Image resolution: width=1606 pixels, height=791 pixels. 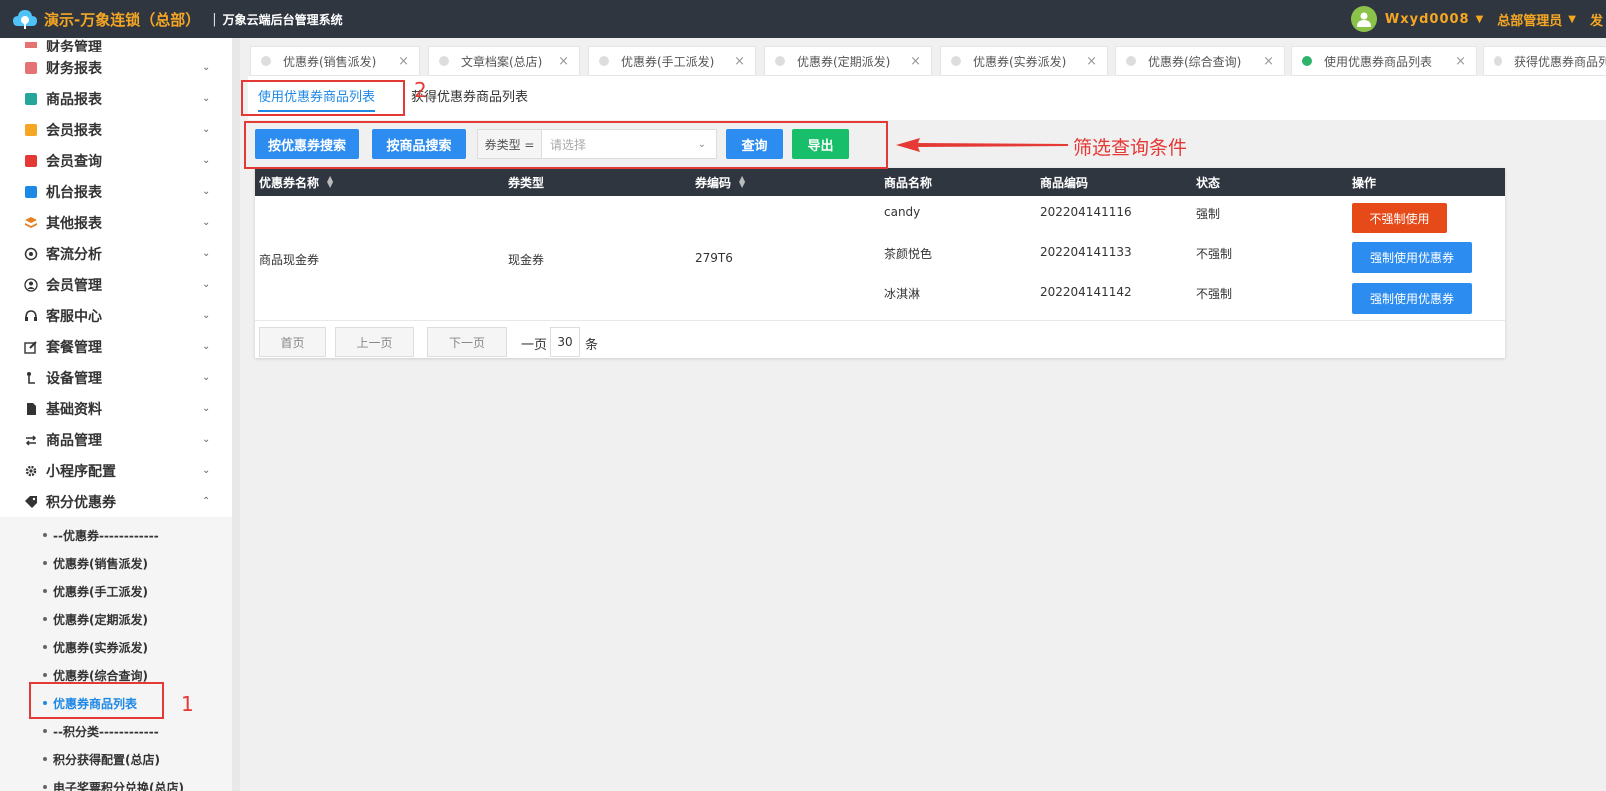 I want to click on gear-icon, so click(x=31, y=471).